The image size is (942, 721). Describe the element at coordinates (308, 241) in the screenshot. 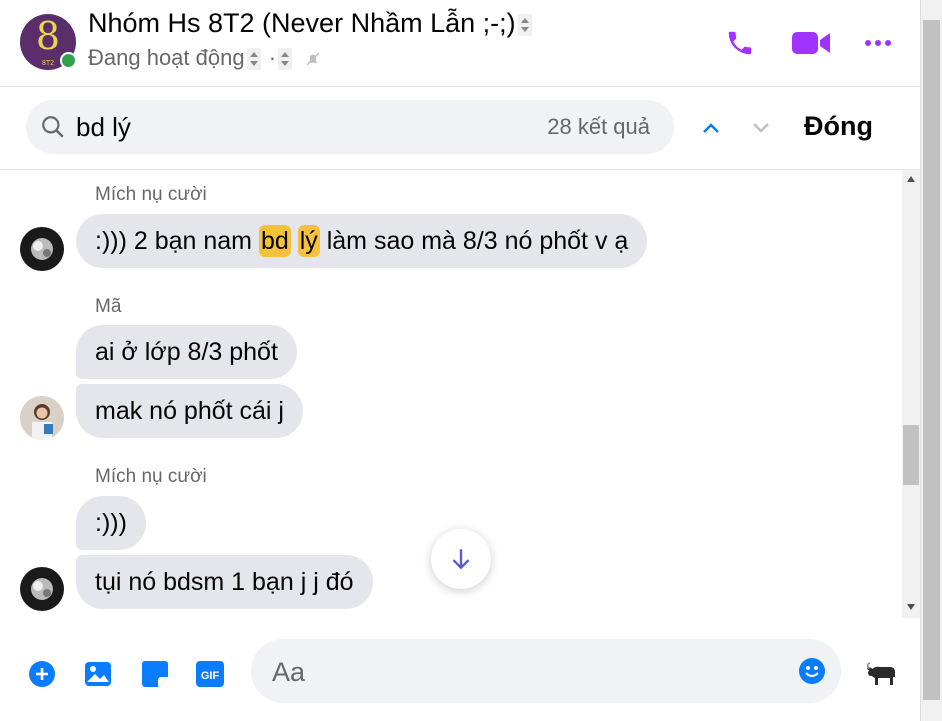

I see `search-highlight: lý` at that location.